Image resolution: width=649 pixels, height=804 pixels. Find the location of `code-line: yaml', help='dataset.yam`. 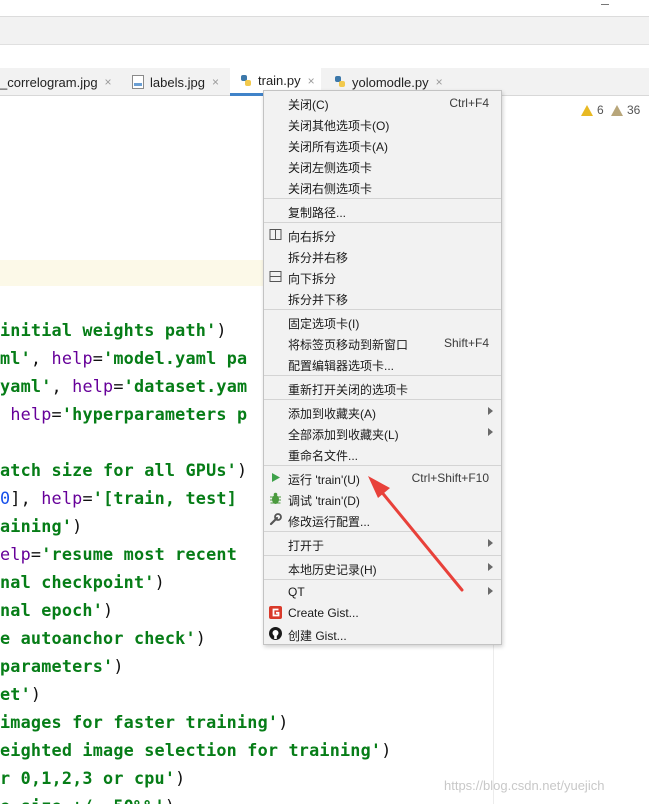

code-line: yaml', help='dataset.yam is located at coordinates (124, 386).